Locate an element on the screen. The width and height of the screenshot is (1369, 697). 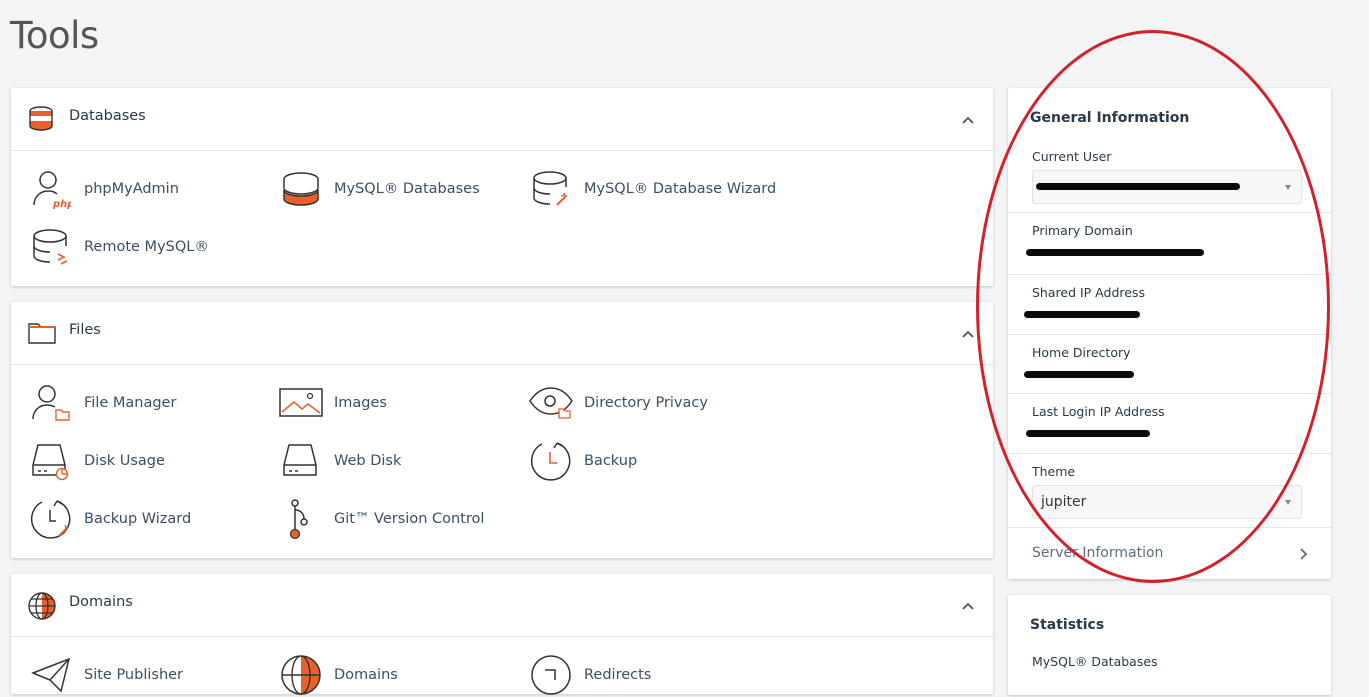
shared-ip-label: Shared IP Address is located at coordinates (1088, 292).